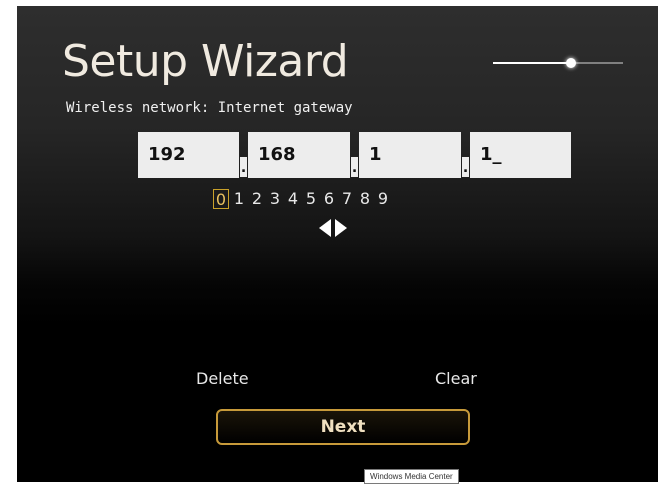 This screenshot has width=668, height=488. What do you see at coordinates (456, 378) in the screenshot?
I see `clear-button: Clear` at bounding box center [456, 378].